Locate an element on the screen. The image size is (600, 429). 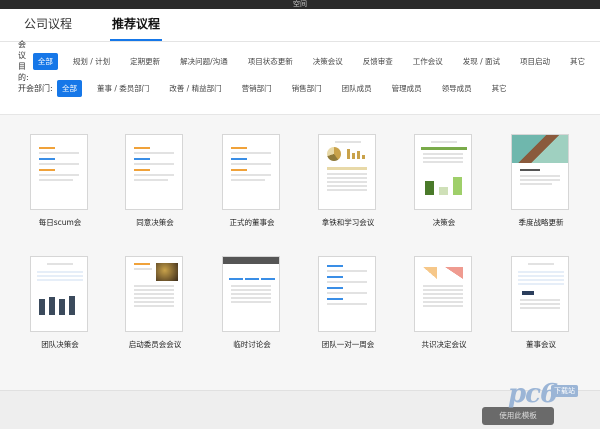
purpose-chip-project-kickoff: 项目启动 is located at coordinates (535, 61).